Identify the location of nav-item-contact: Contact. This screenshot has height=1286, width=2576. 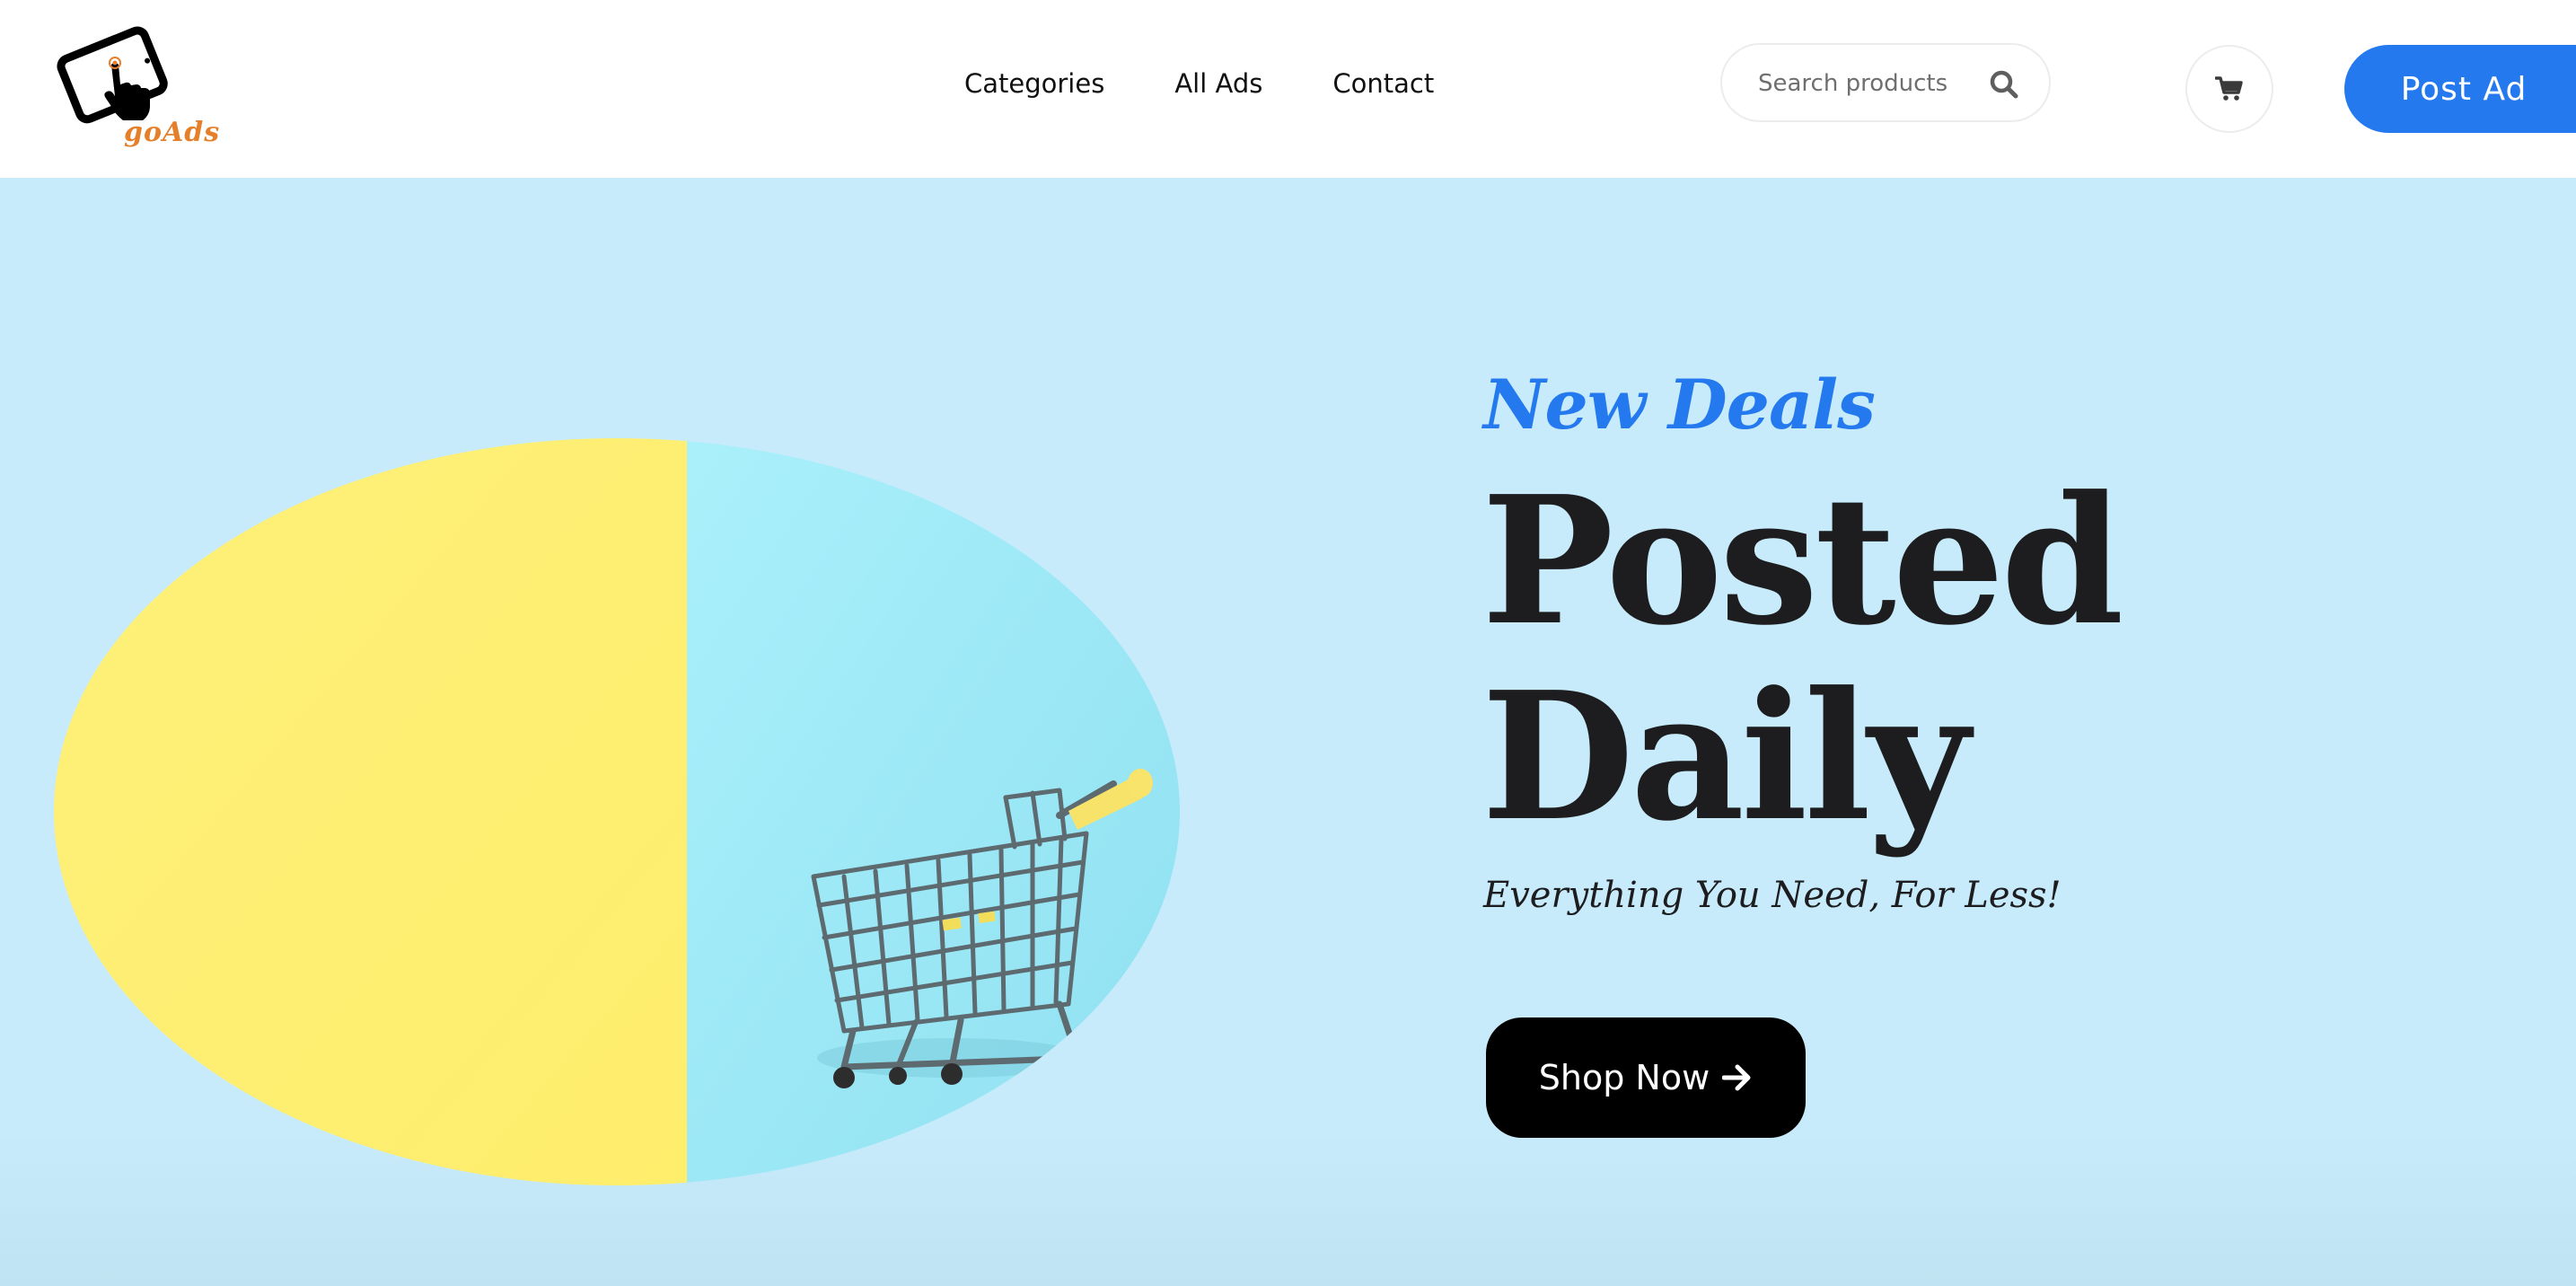
(1383, 83).